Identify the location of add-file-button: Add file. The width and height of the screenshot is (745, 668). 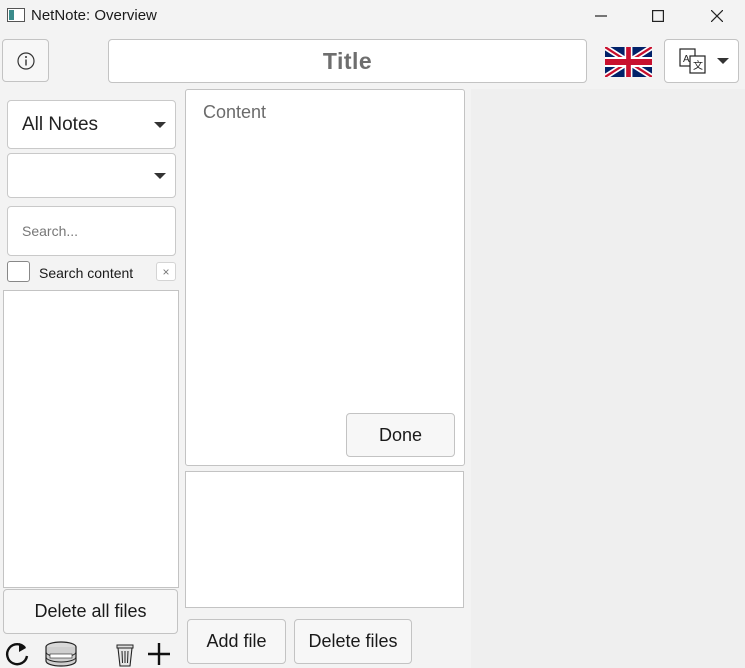
(236, 641).